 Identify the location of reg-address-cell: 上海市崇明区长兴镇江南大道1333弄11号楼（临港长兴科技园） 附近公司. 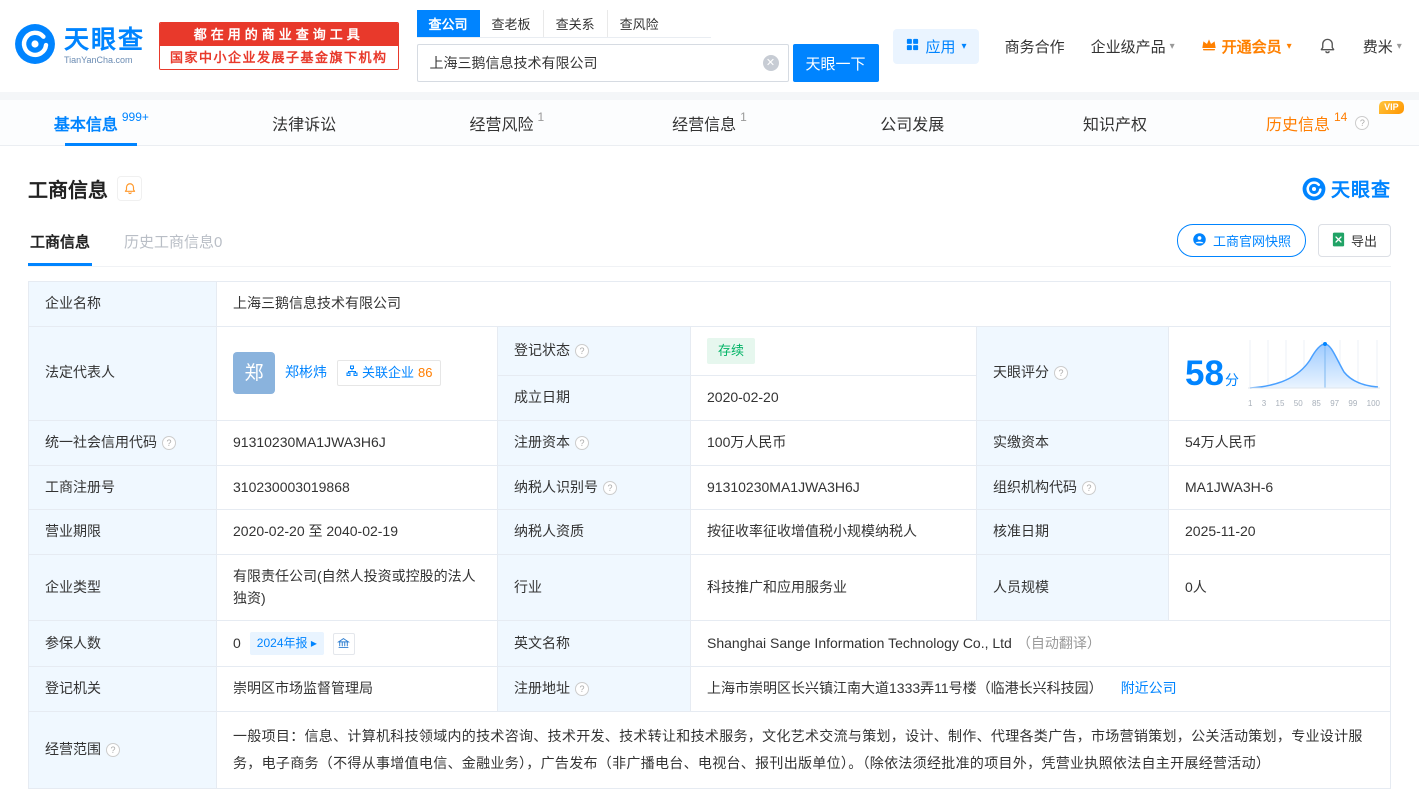
(1040, 688).